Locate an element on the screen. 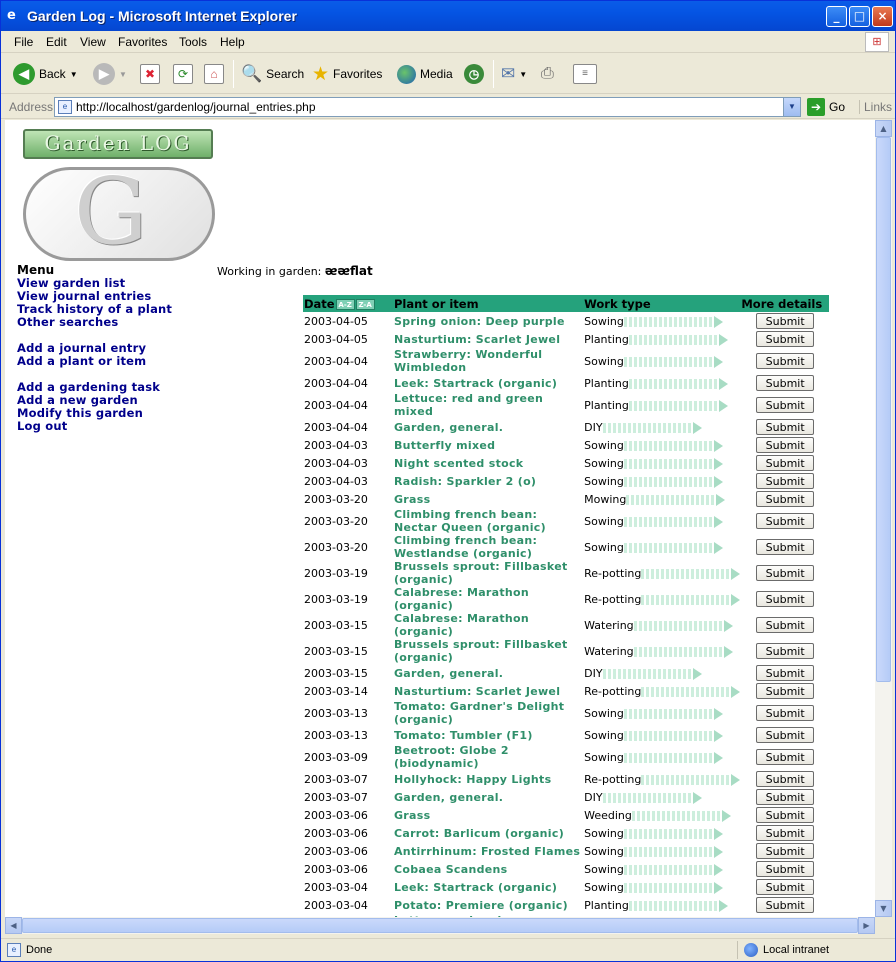 This screenshot has width=896, height=962. address-dropdown-icon: ▼ is located at coordinates (791, 107).